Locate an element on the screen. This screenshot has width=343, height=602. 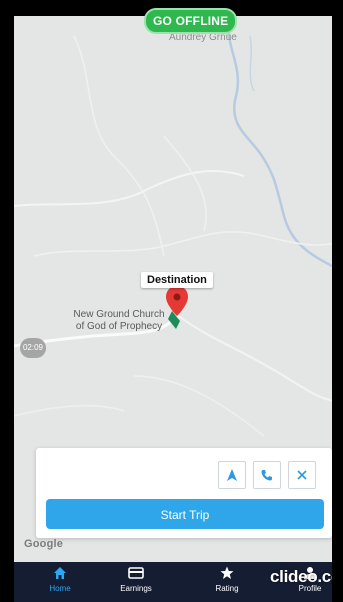
go-offline-button: GO OFFLINE is located at coordinates (191, 21).